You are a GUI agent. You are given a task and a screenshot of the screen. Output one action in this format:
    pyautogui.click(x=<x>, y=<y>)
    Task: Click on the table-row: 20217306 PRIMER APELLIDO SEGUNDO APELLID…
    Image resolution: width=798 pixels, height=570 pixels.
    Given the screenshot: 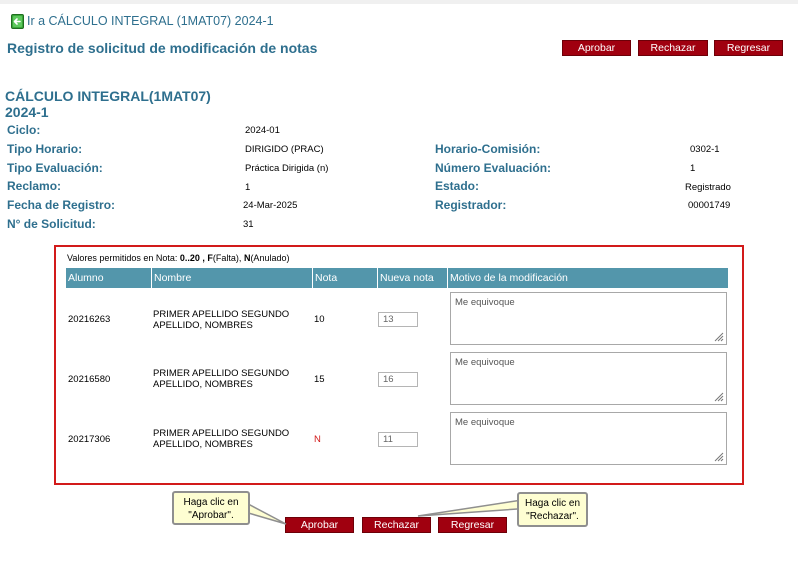 What is the action you would take?
    pyautogui.click(x=397, y=439)
    